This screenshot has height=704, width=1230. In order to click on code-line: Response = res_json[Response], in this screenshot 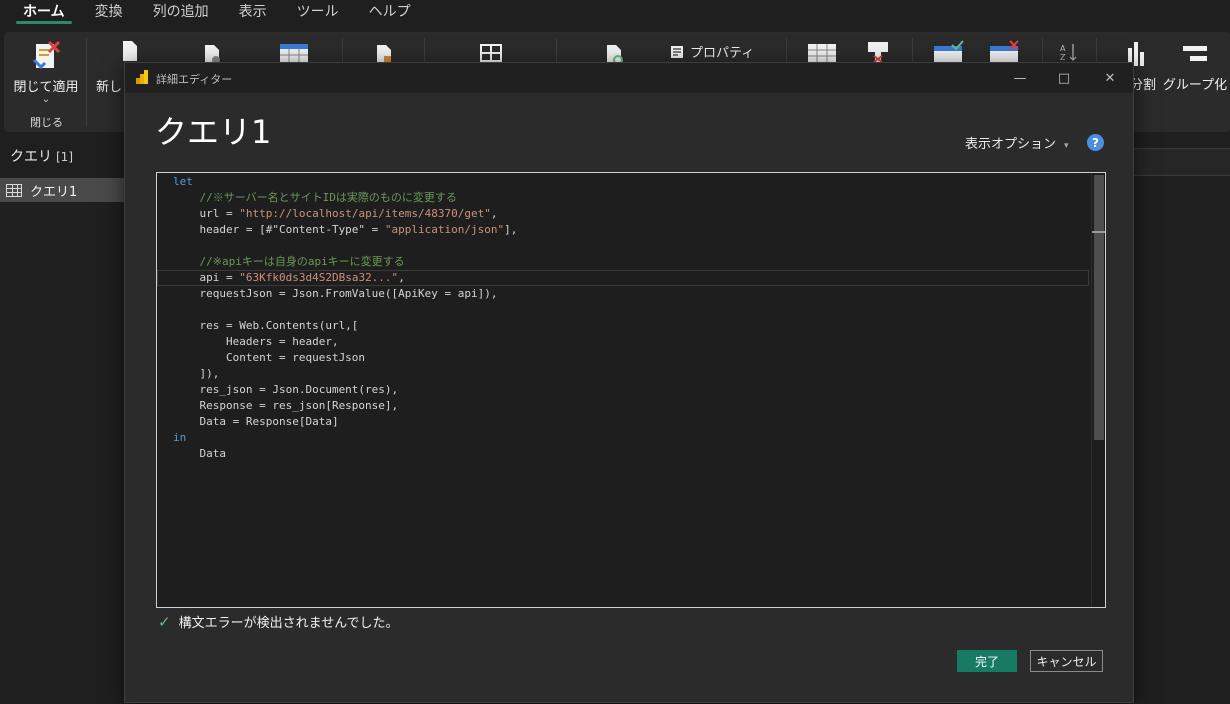, I will do `click(623, 406)`.